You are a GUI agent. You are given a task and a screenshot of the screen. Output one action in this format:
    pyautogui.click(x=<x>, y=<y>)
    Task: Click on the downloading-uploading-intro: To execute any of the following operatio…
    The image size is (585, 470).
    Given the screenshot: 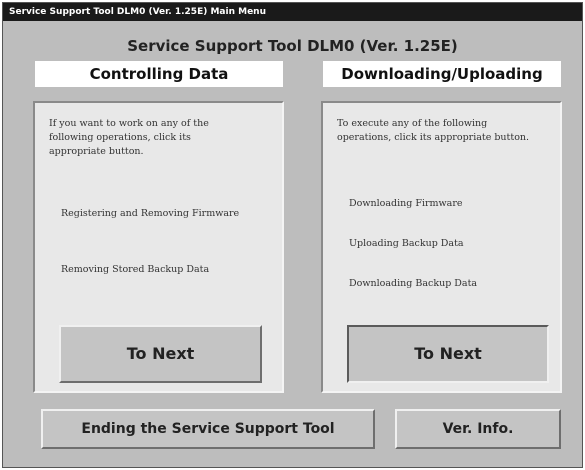 What is the action you would take?
    pyautogui.click(x=433, y=130)
    